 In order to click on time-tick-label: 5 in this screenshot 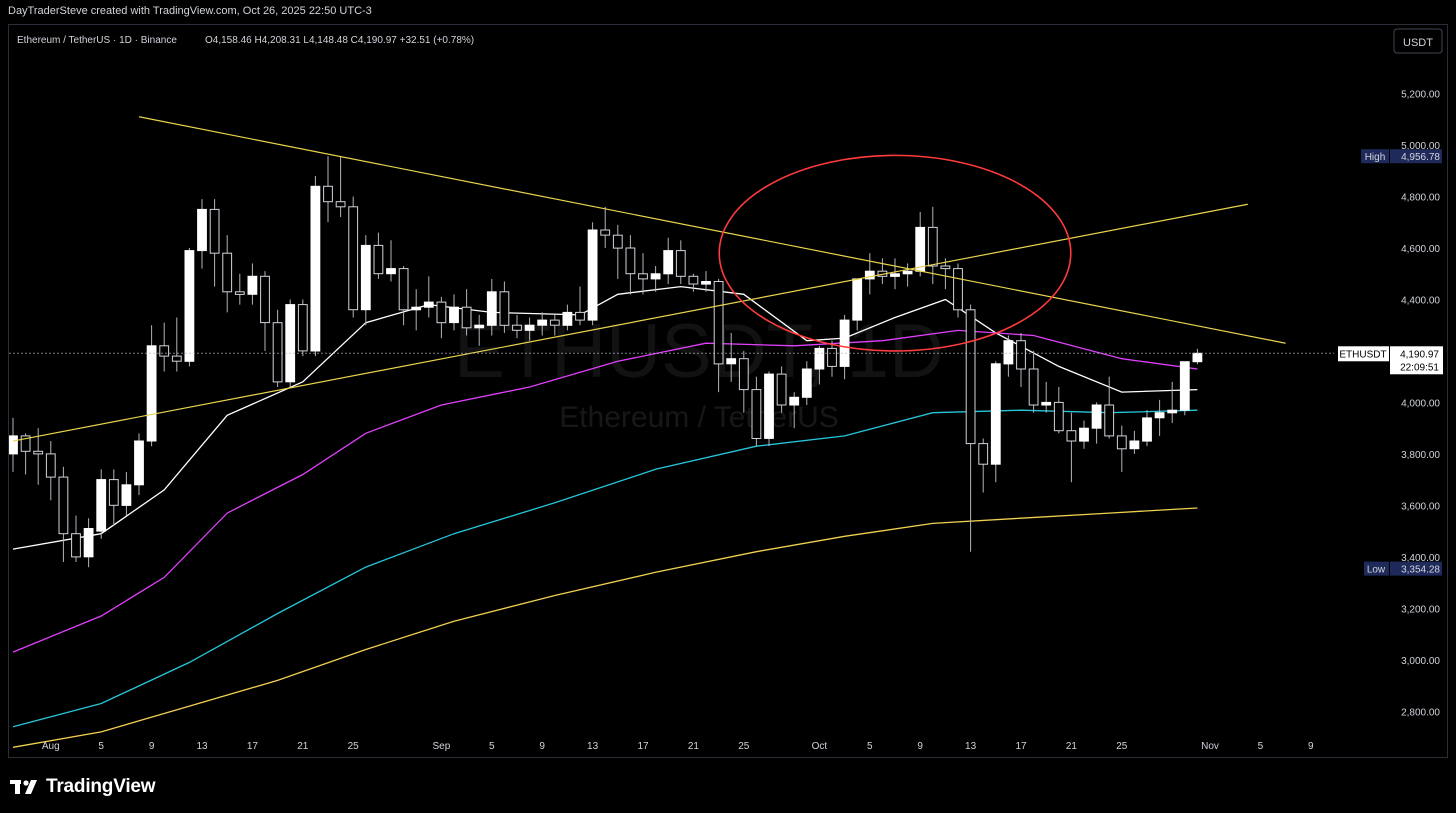, I will do `click(101, 746)`.